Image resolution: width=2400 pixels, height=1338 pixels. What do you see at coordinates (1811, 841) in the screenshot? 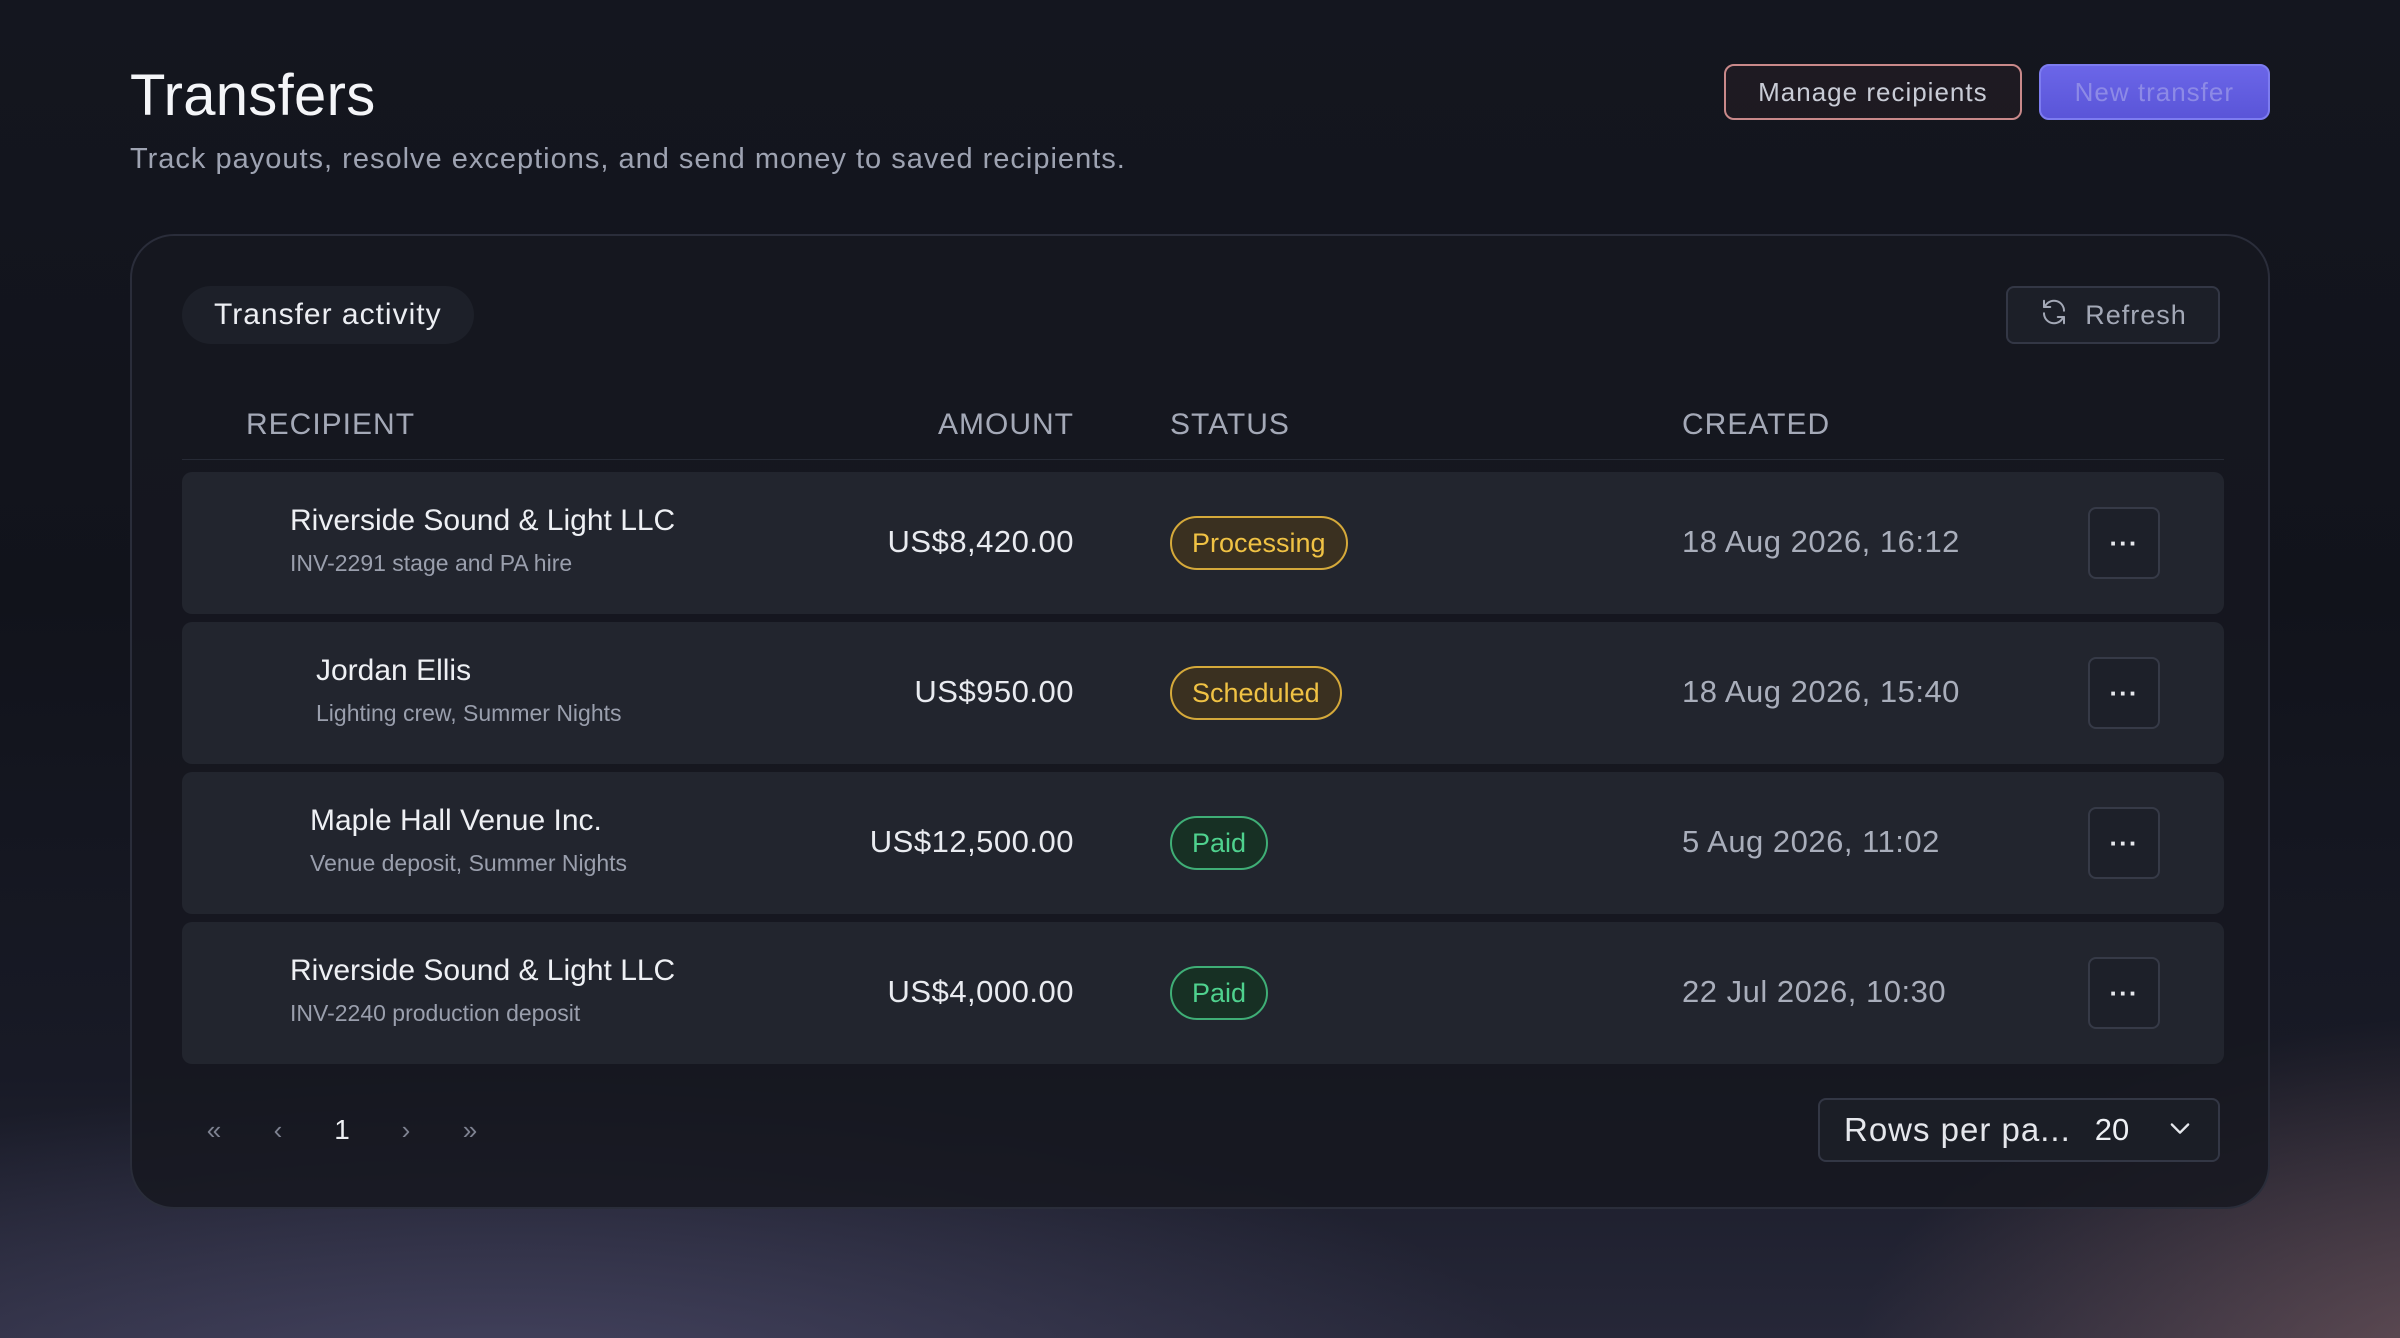
I see `created-cell: 5 Aug 2026, 11:02` at bounding box center [1811, 841].